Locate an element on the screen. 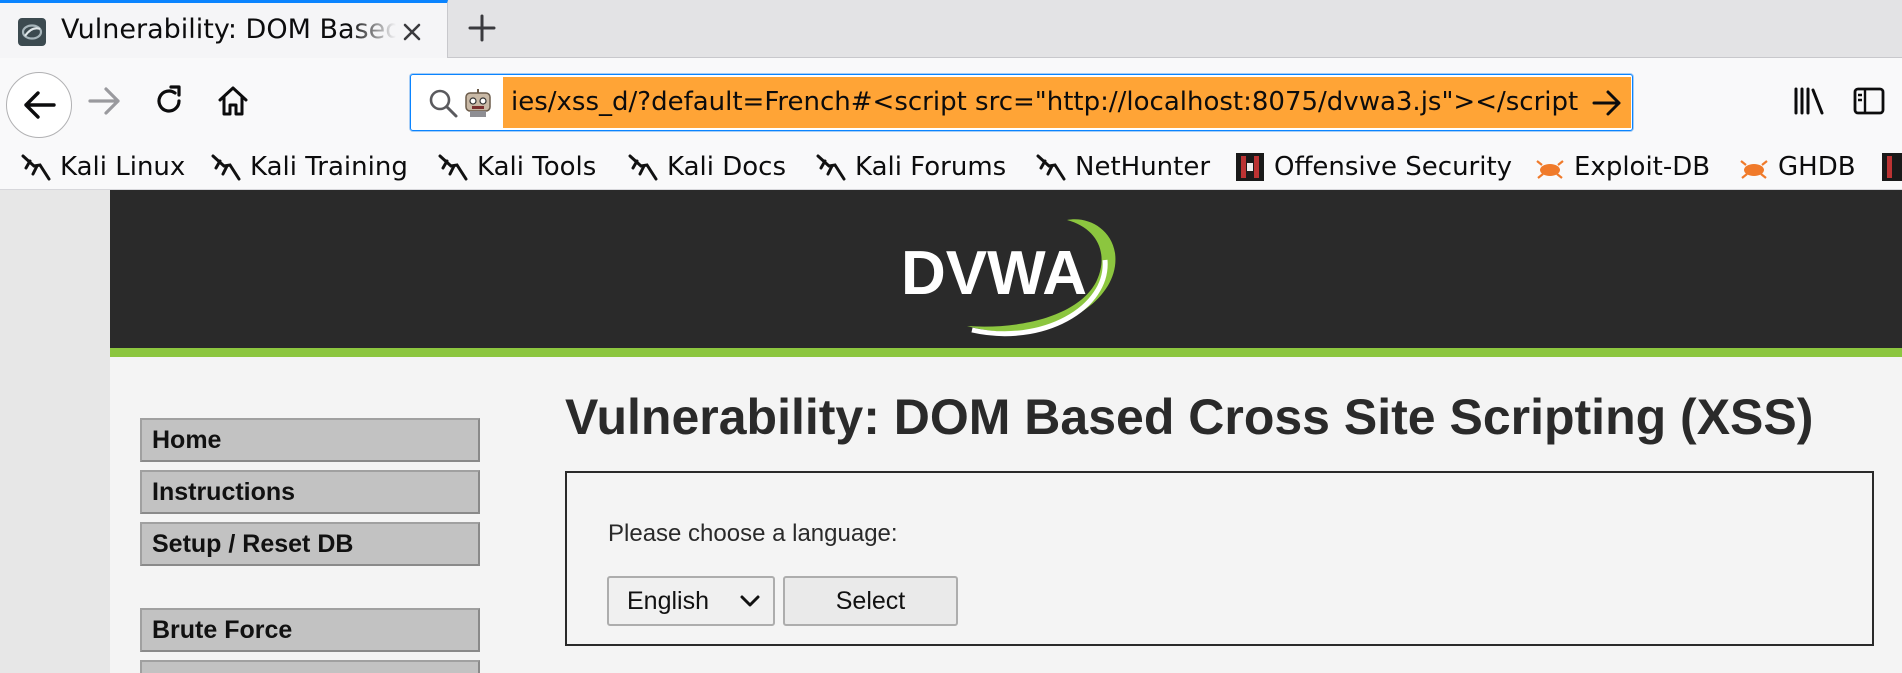 This screenshot has height=673, width=1902. forward-button is located at coordinates (105, 101).